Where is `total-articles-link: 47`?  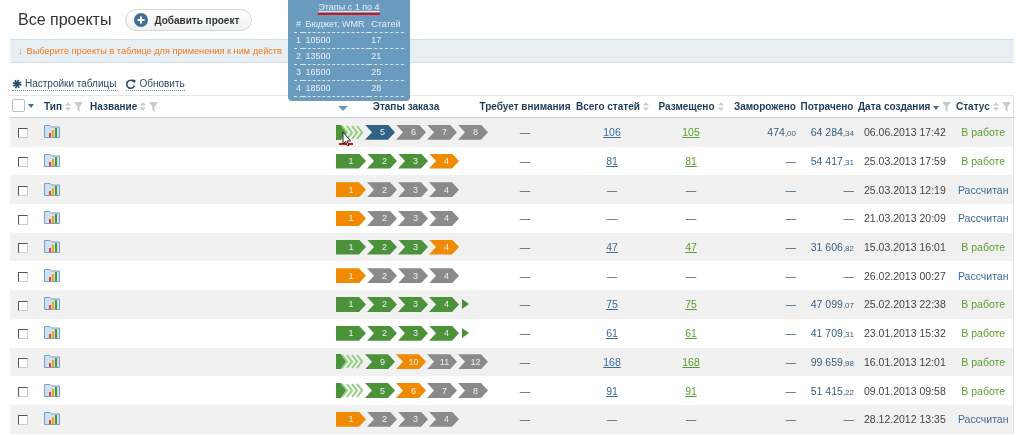
total-articles-link: 47 is located at coordinates (612, 247).